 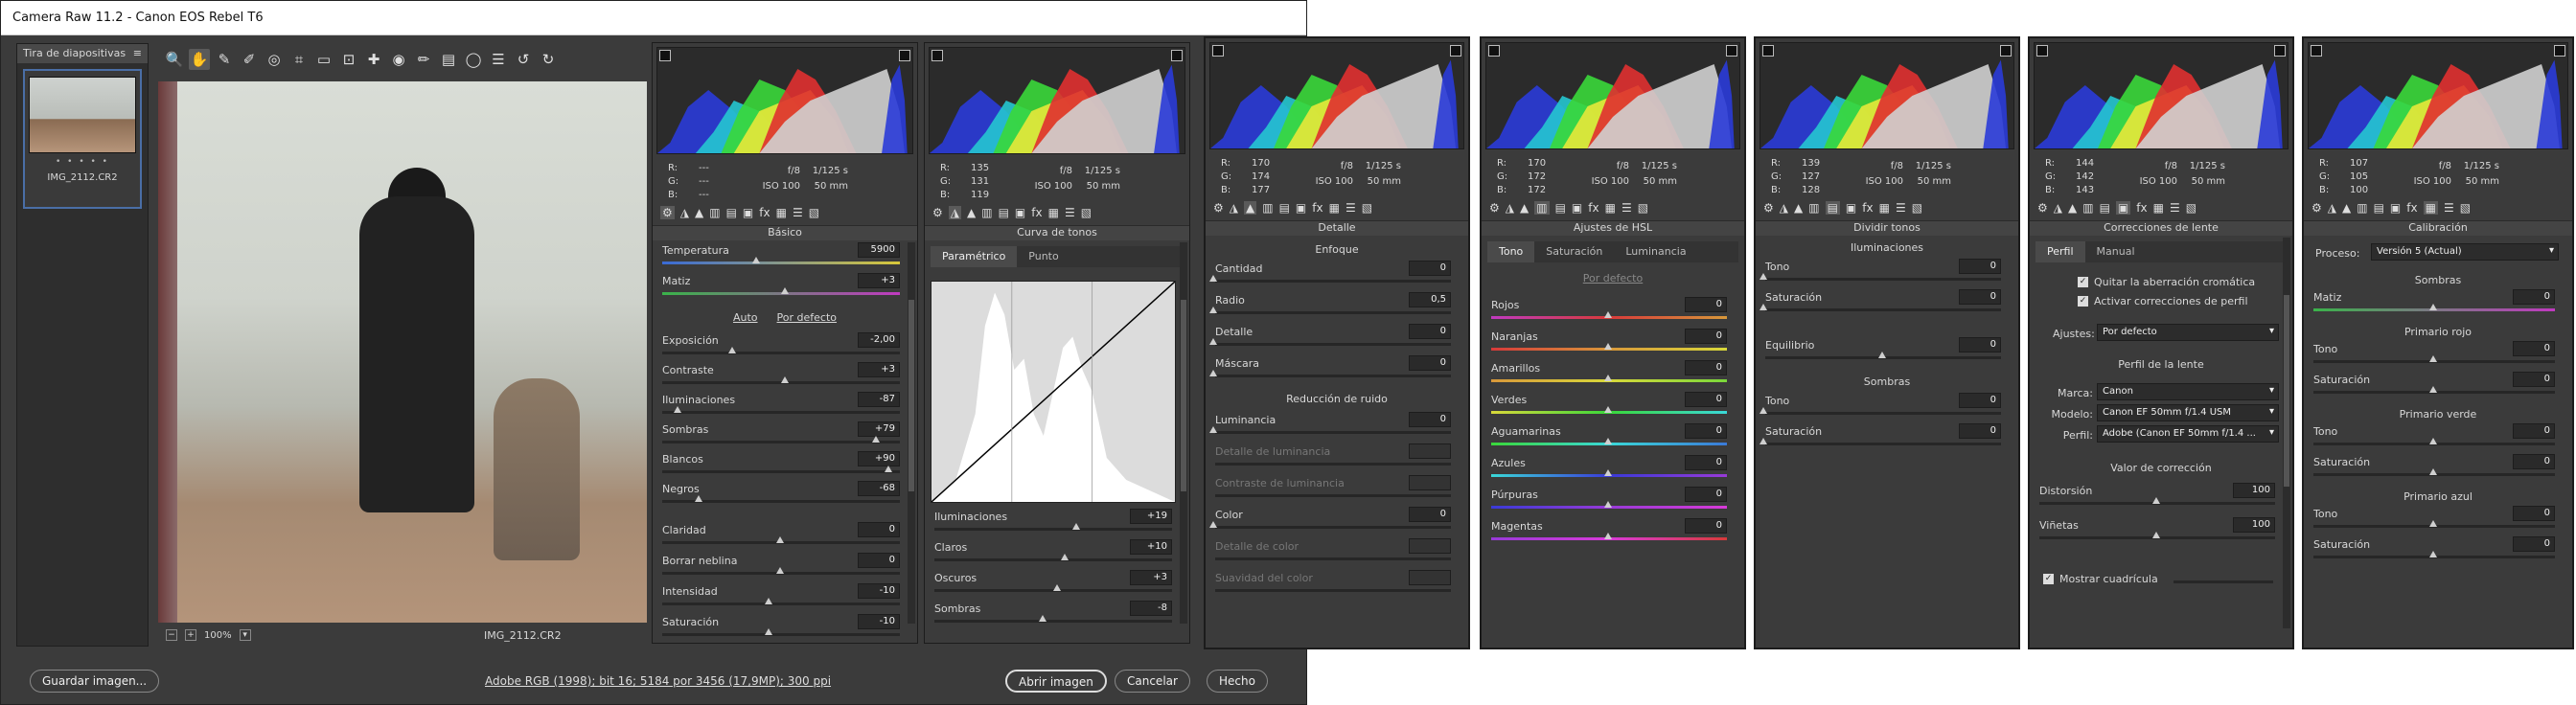 What do you see at coordinates (2060, 251) in the screenshot?
I see `lens-tab-0: Perfil` at bounding box center [2060, 251].